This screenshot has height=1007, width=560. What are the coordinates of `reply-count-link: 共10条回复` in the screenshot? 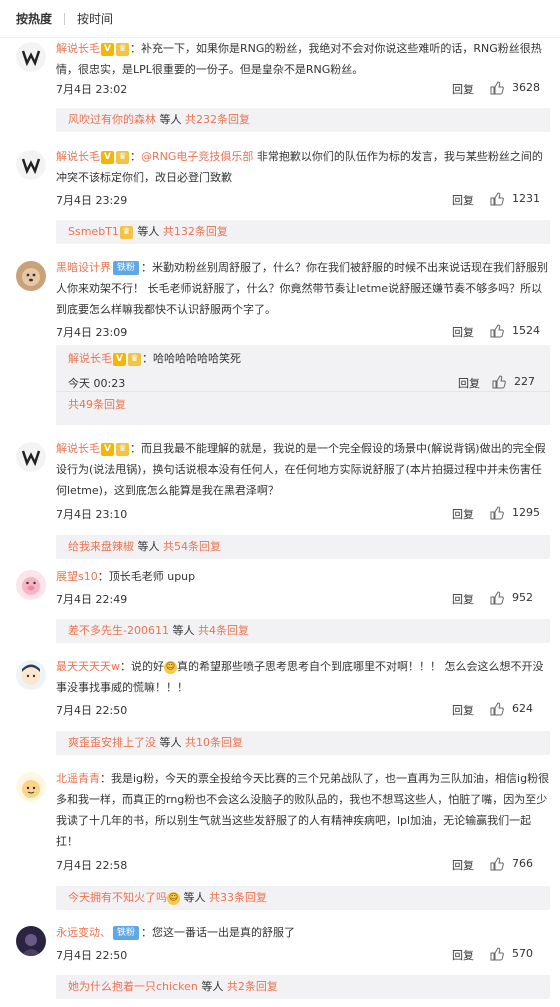 It's located at (214, 742).